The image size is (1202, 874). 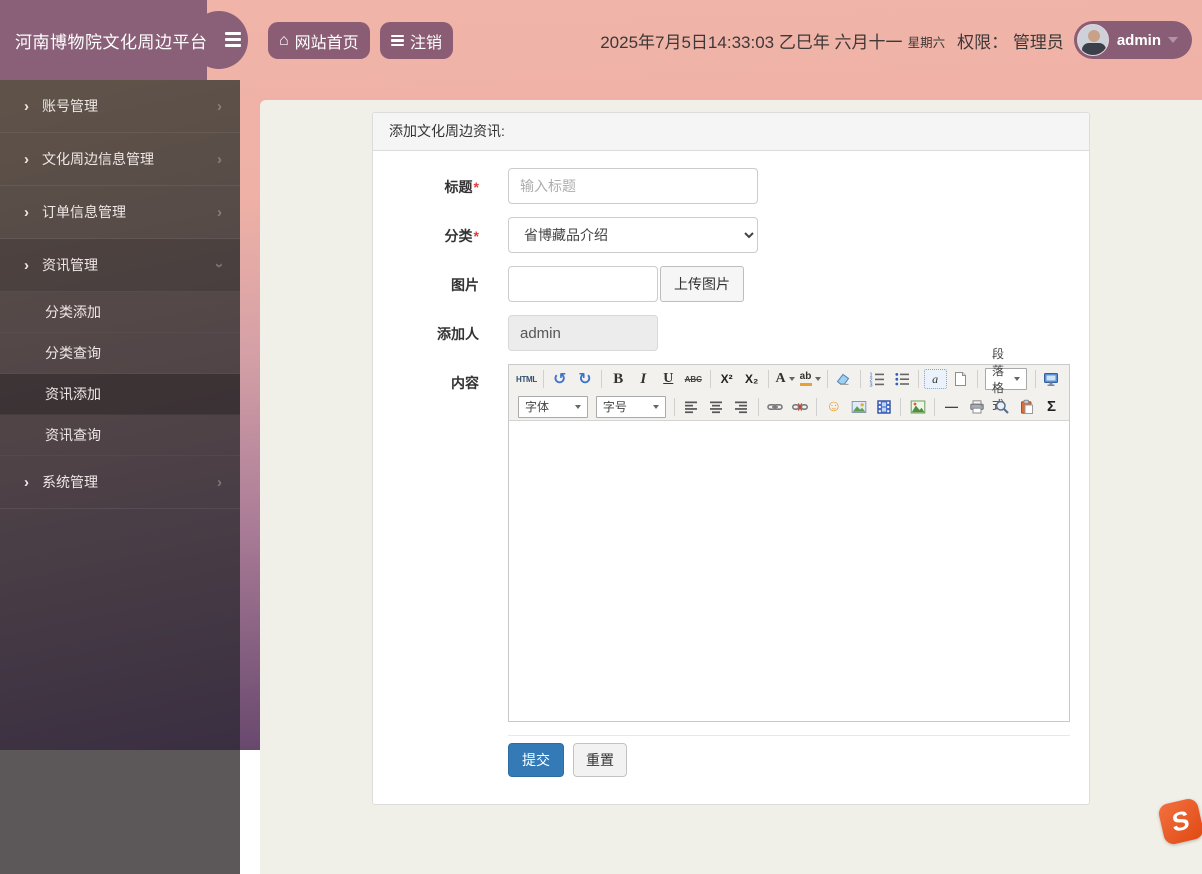 I want to click on image-icon, so click(x=858, y=406).